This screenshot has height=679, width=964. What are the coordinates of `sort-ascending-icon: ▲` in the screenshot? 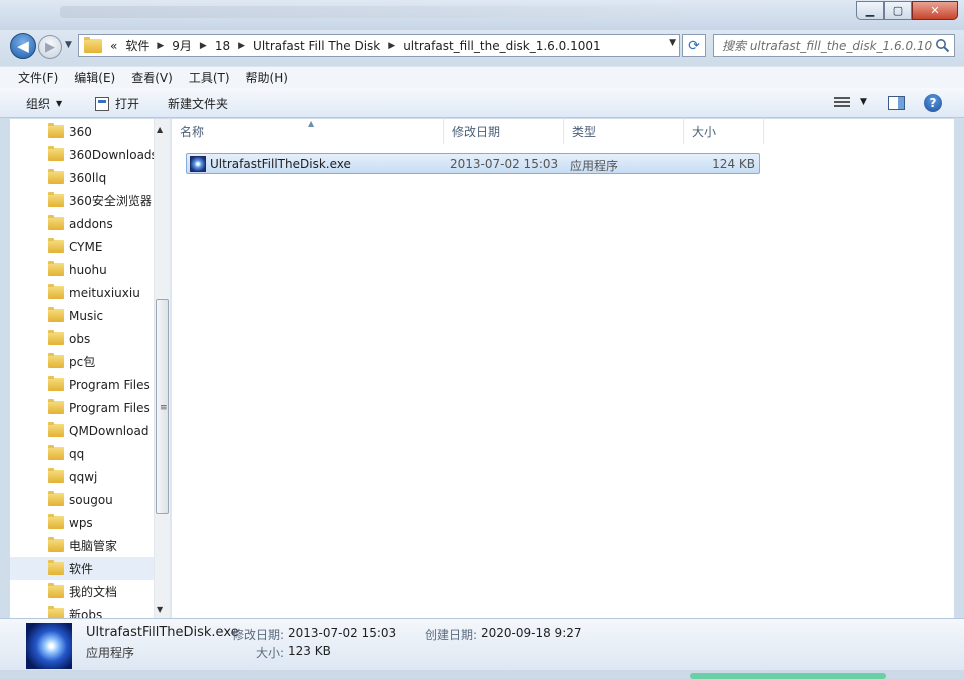 It's located at (311, 123).